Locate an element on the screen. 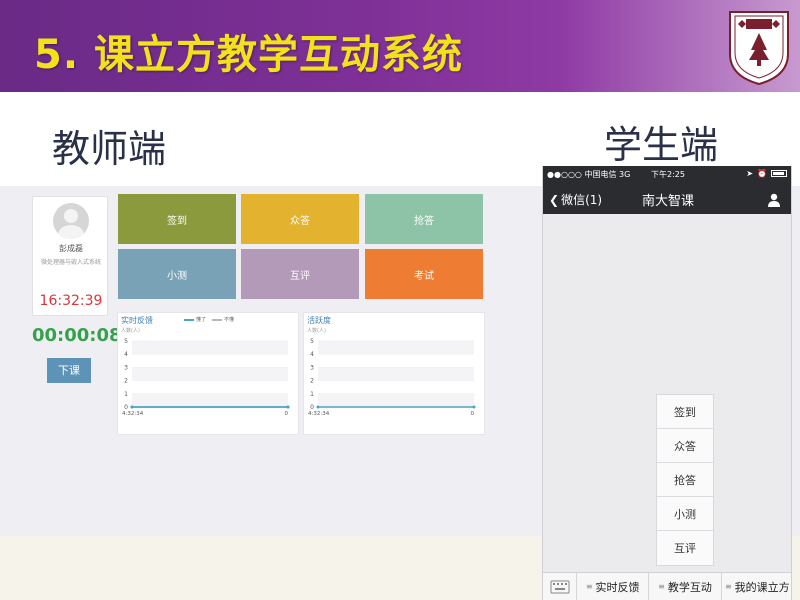  interaction-menu: 签到 众答 抢答 小测 互评 is located at coordinates (685, 480).